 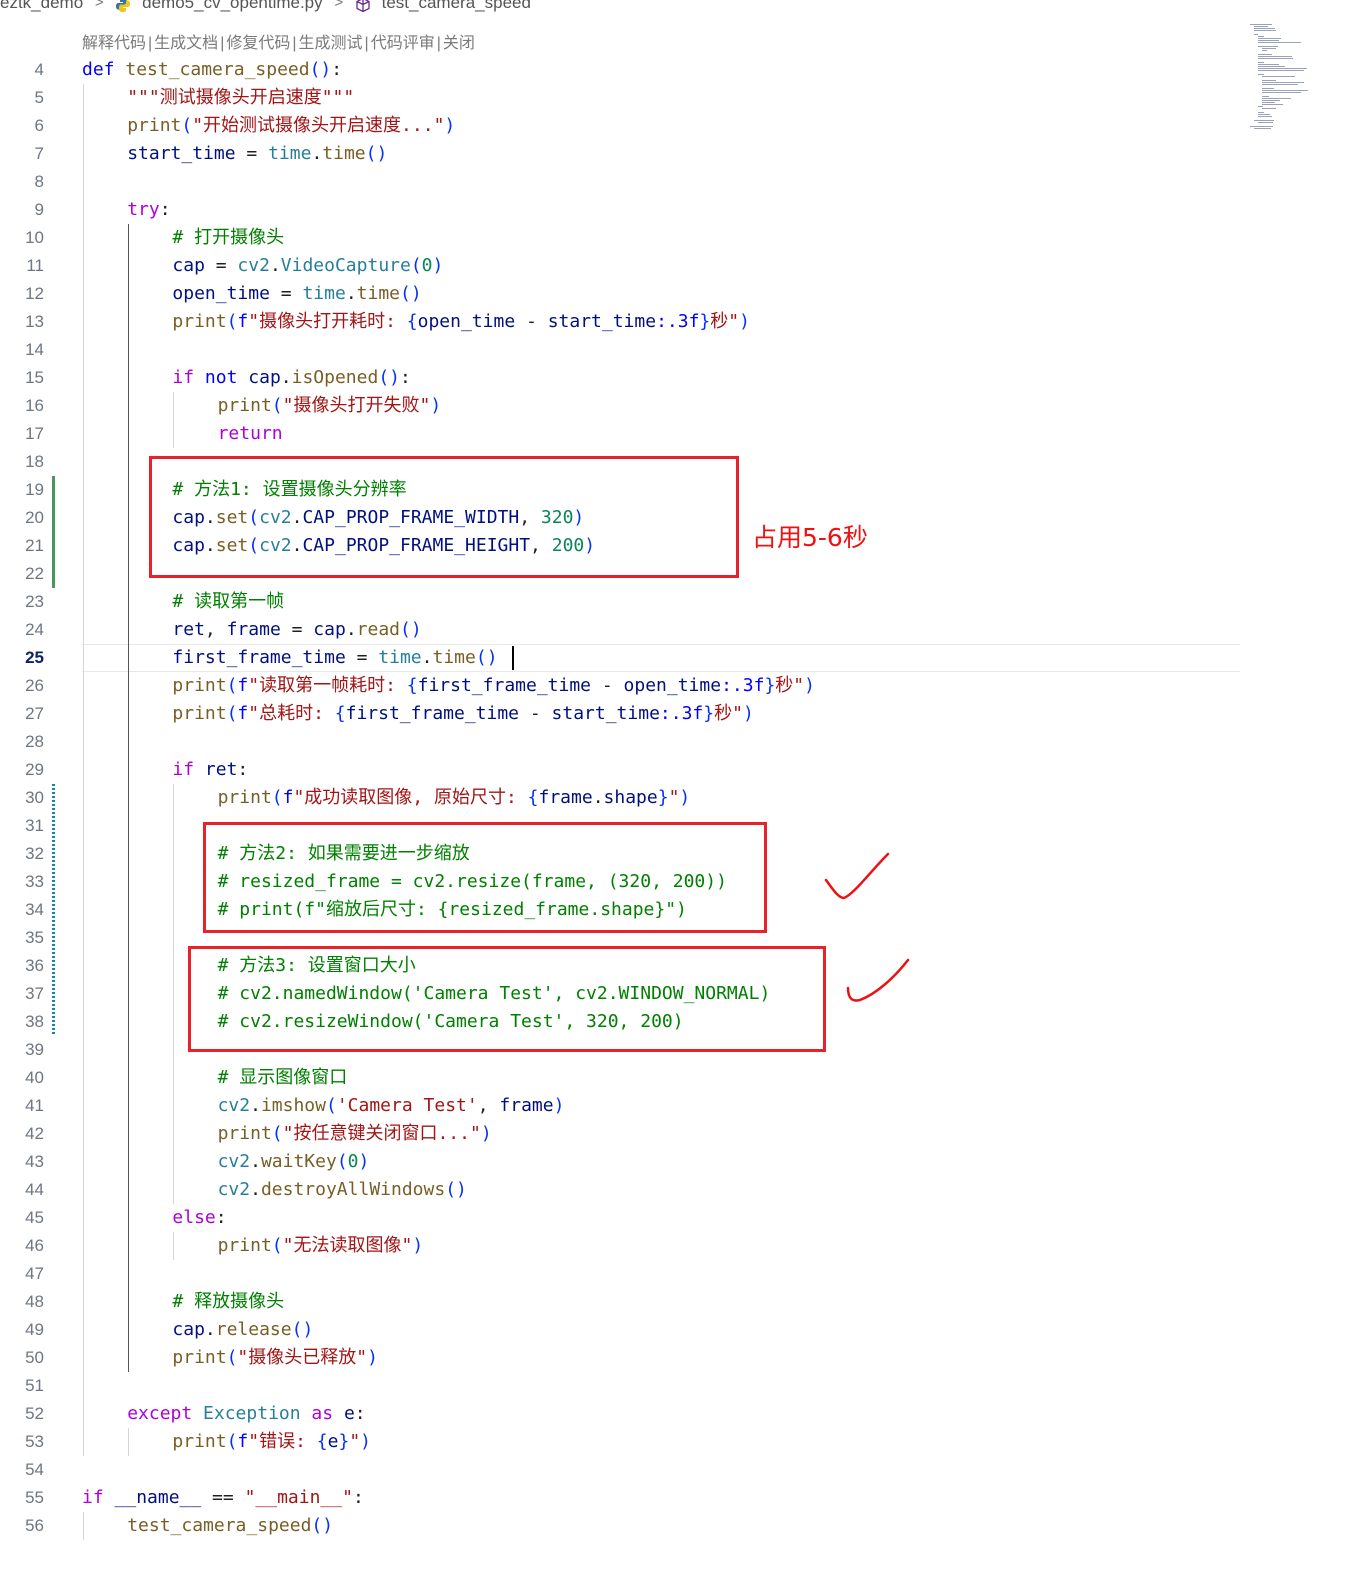 I want to click on code-text: if not cap.isOpened():, so click(x=291, y=378).